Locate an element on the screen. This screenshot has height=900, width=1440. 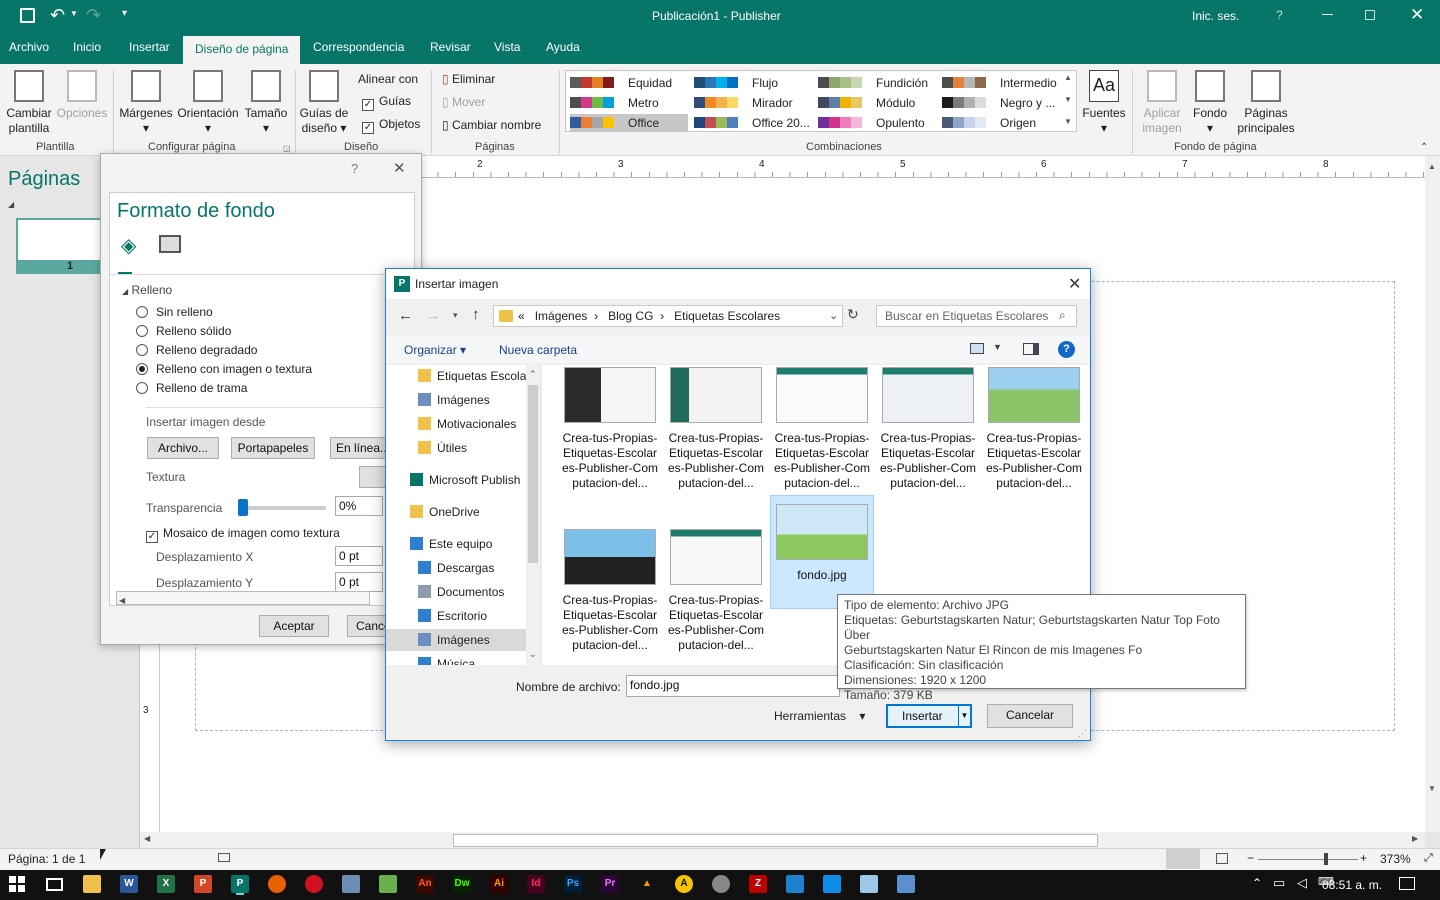
task-view-icon is located at coordinates (54, 884).